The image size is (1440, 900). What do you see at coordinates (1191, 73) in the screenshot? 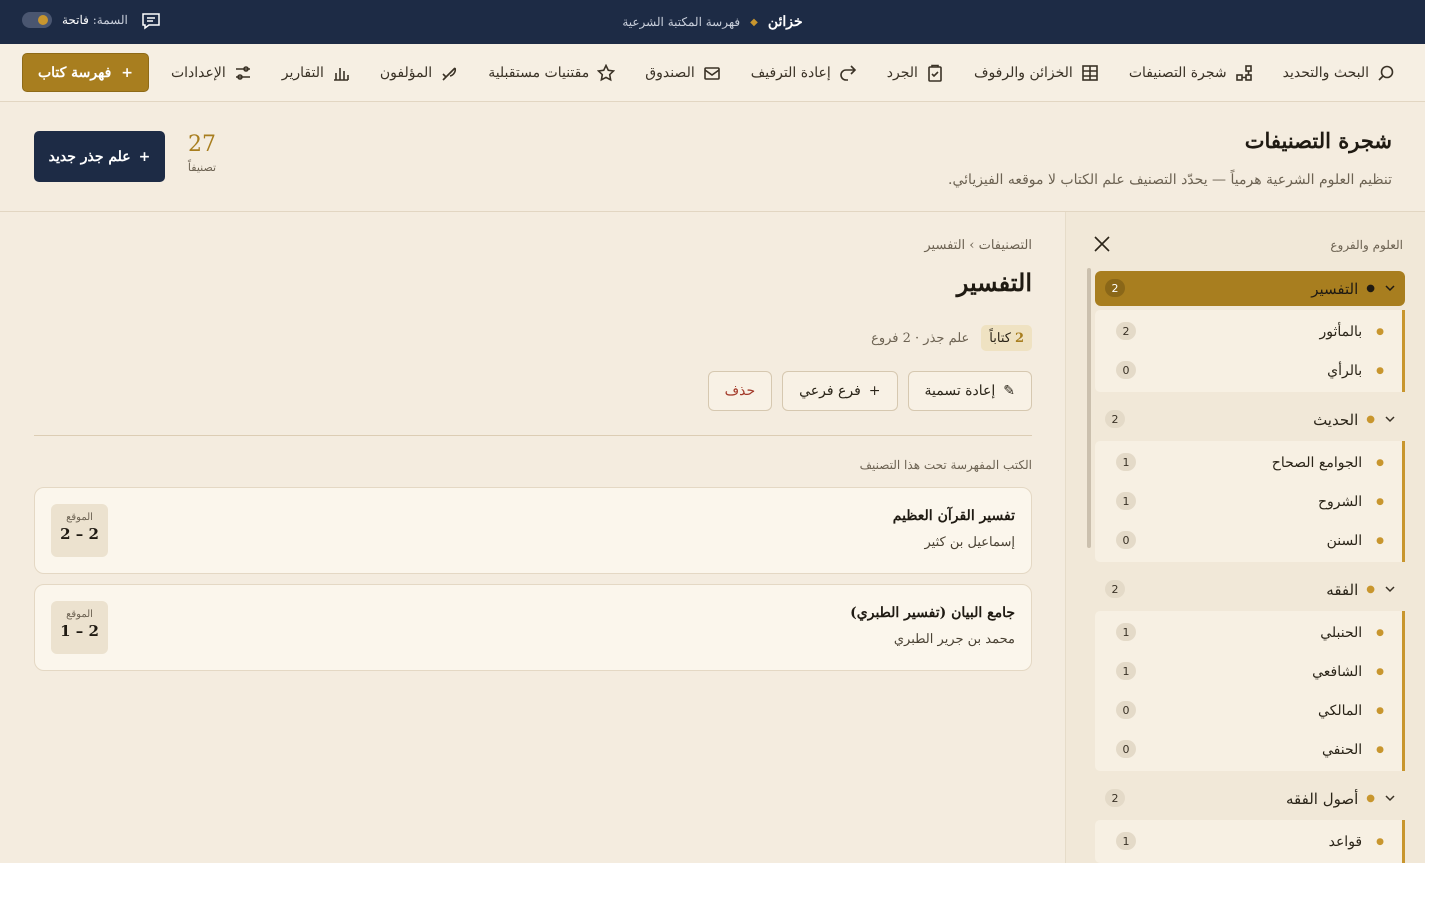
I see `nav-item: شجرة التصنيفات` at bounding box center [1191, 73].